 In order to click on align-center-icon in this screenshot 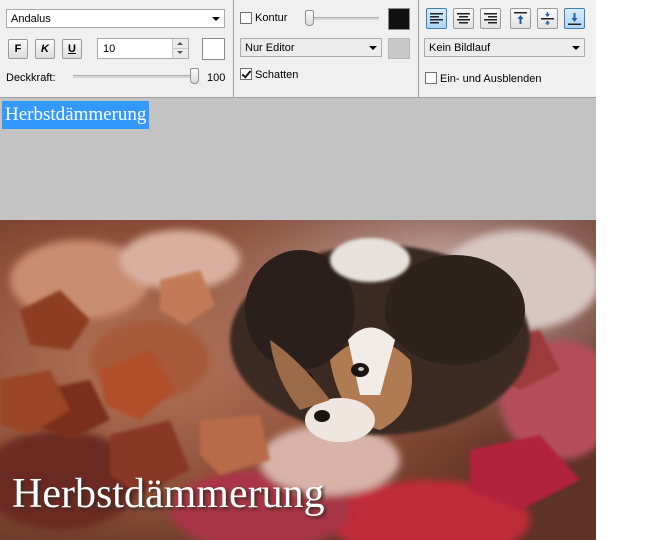, I will do `click(463, 18)`.